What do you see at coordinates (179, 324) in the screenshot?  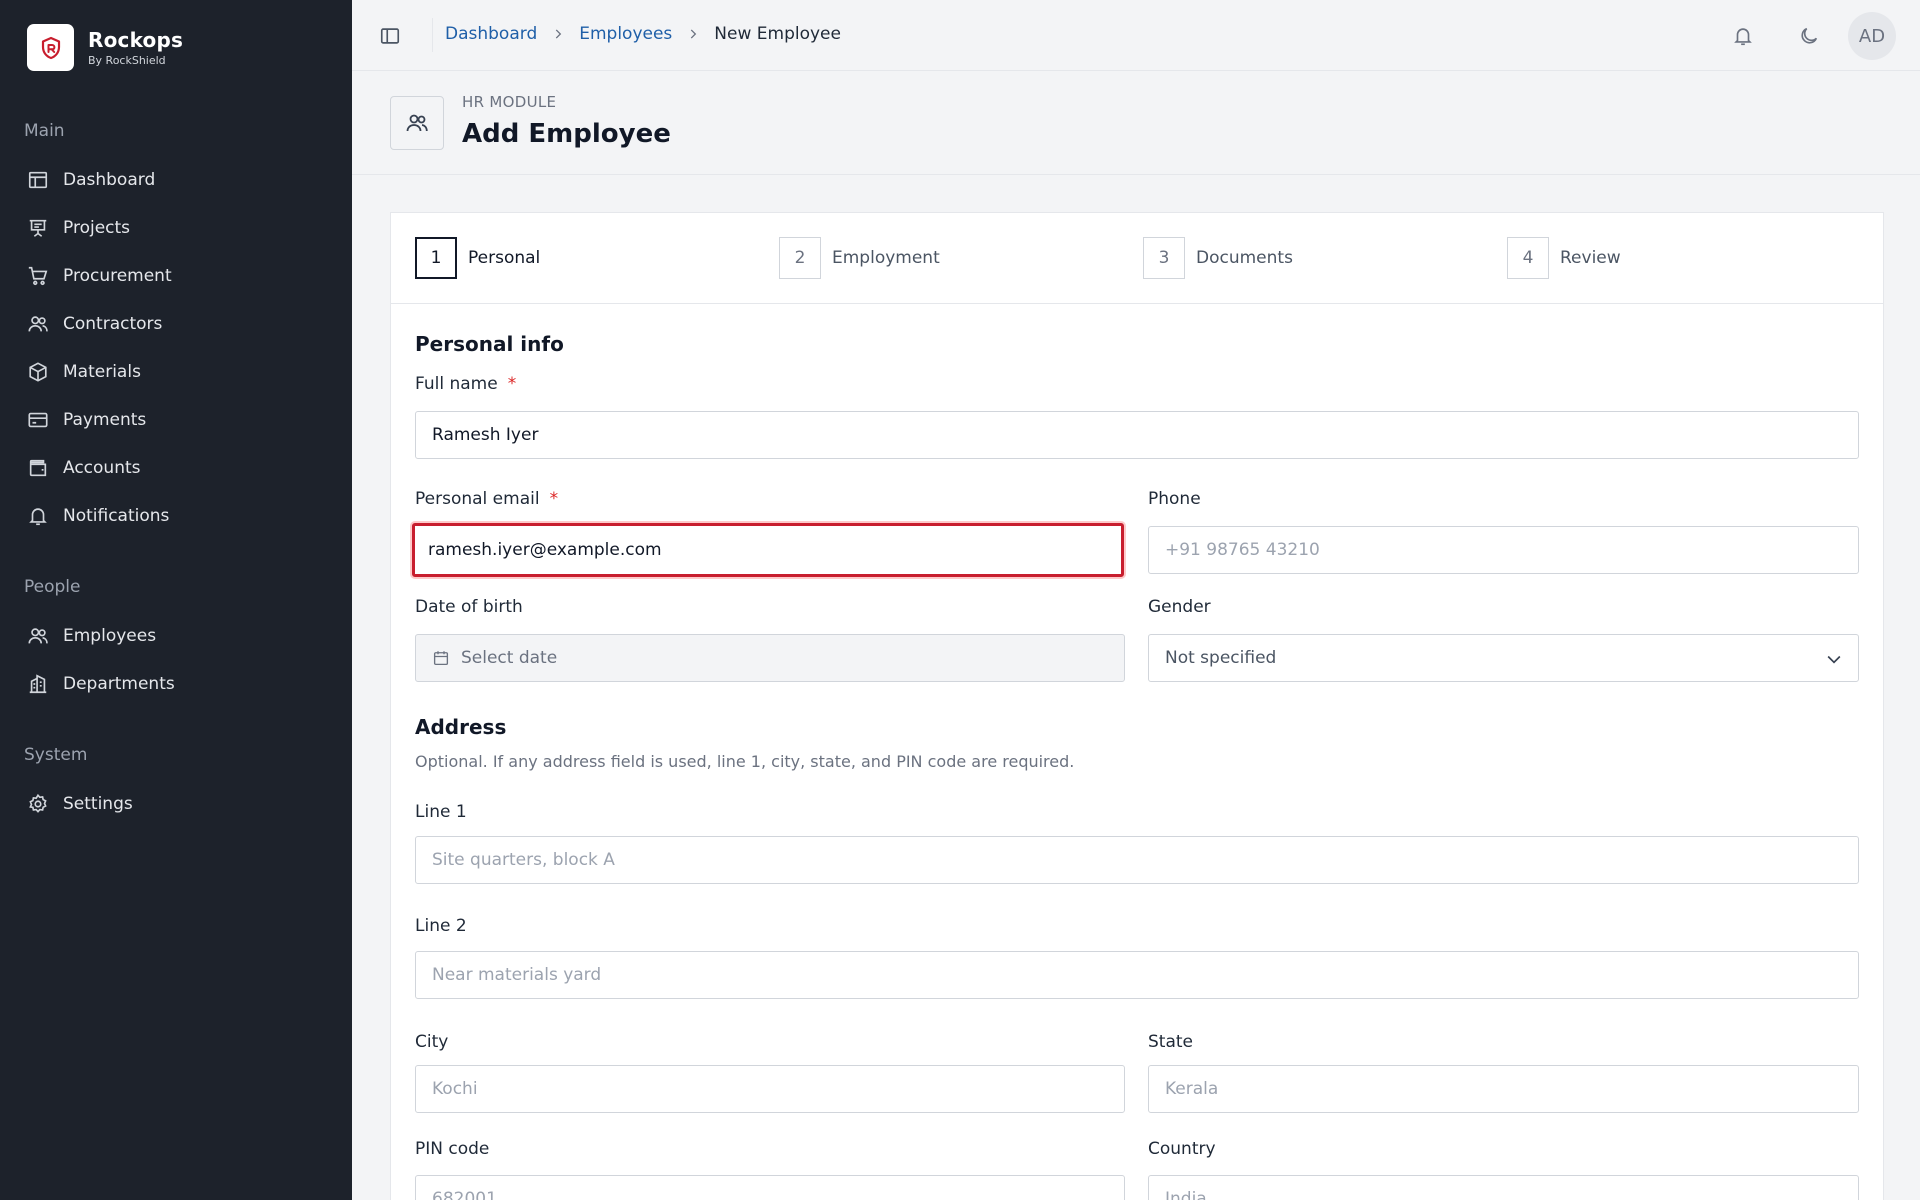 I see `sidebar-item-contractors: Contractors` at bounding box center [179, 324].